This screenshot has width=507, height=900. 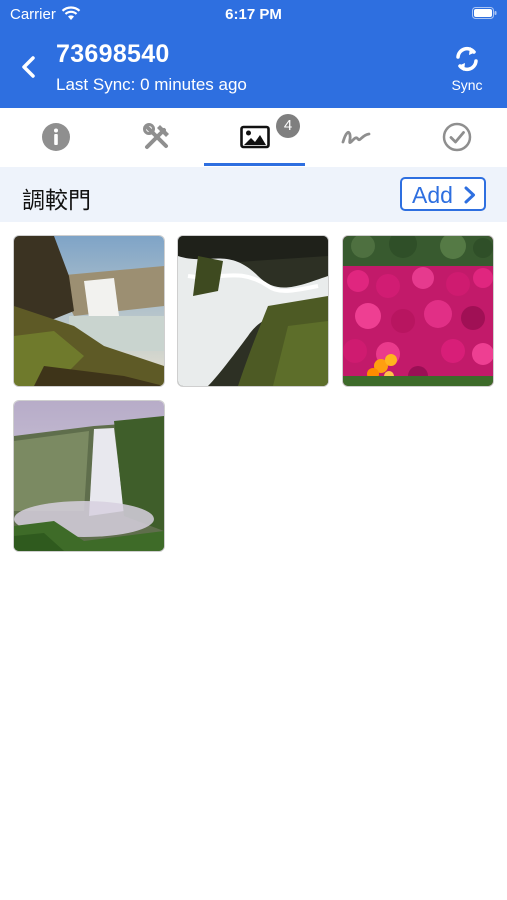 I want to click on section-header: 調較門 Add, so click(x=253, y=194).